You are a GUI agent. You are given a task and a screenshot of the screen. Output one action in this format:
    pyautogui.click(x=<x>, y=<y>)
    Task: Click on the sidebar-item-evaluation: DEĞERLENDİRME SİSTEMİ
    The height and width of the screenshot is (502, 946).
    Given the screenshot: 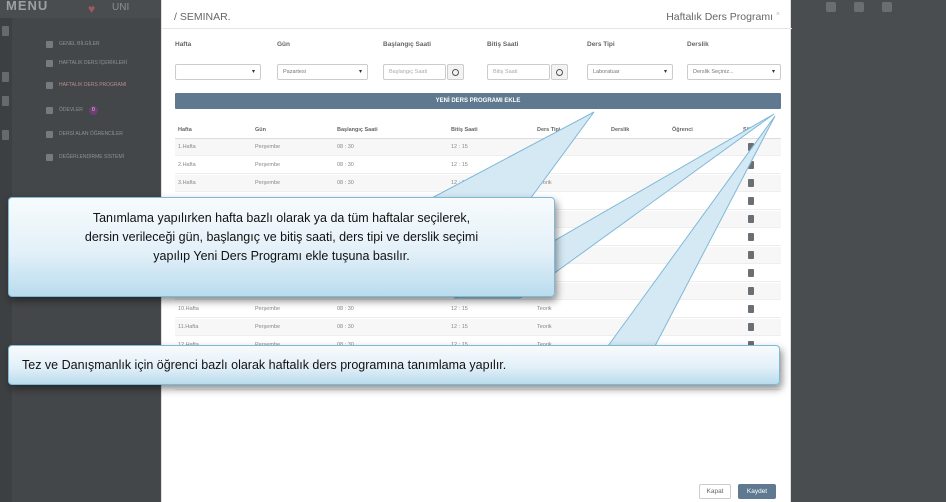 What is the action you would take?
    pyautogui.click(x=85, y=157)
    